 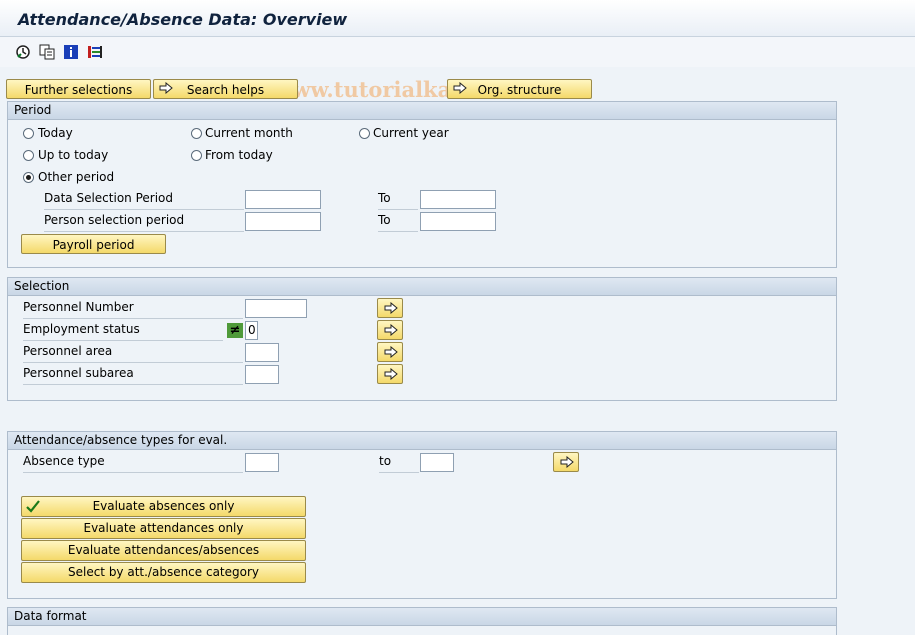 I want to click on data-selection-period-label: Data Selection Period, so click(x=144, y=200).